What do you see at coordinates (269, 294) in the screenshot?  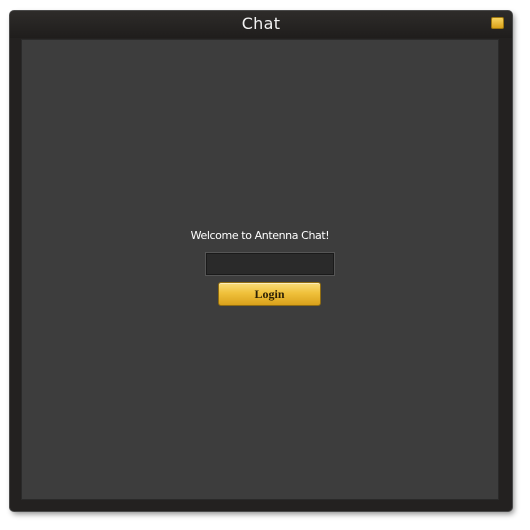 I see `login-button: Login` at bounding box center [269, 294].